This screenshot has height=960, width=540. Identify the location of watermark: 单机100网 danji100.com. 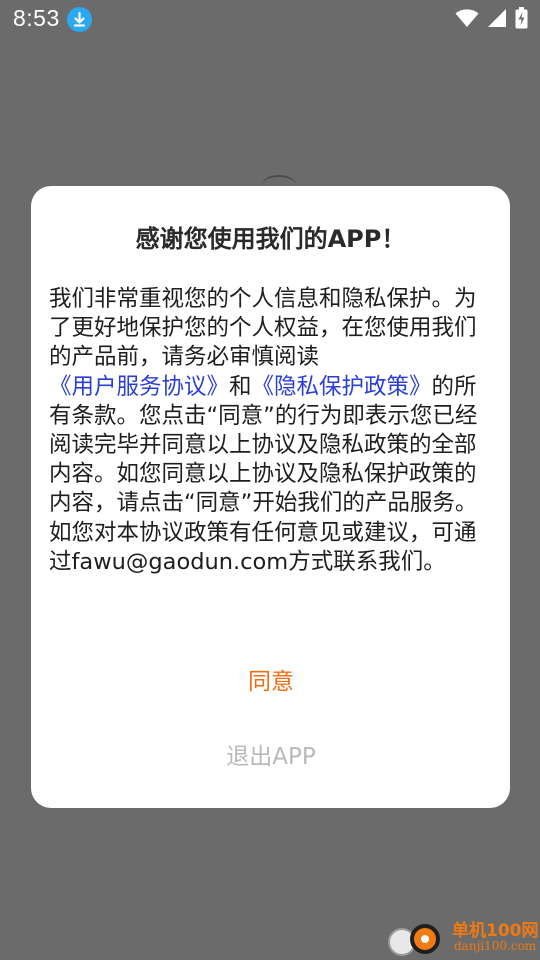
(460, 937).